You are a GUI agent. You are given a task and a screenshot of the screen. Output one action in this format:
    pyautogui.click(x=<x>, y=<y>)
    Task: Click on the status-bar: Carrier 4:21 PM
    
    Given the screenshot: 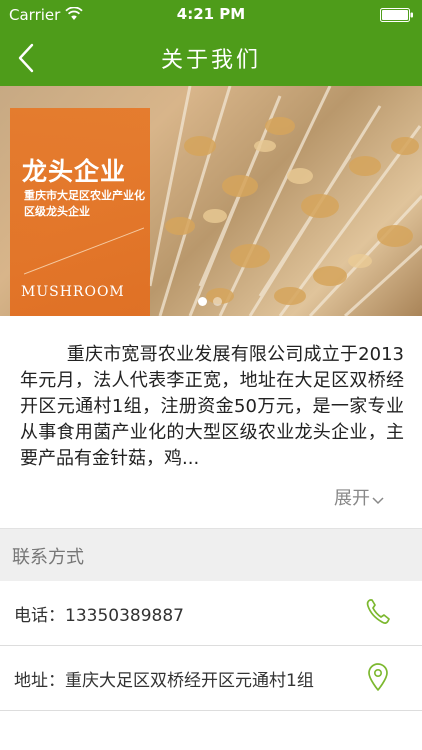 What is the action you would take?
    pyautogui.click(x=211, y=15)
    